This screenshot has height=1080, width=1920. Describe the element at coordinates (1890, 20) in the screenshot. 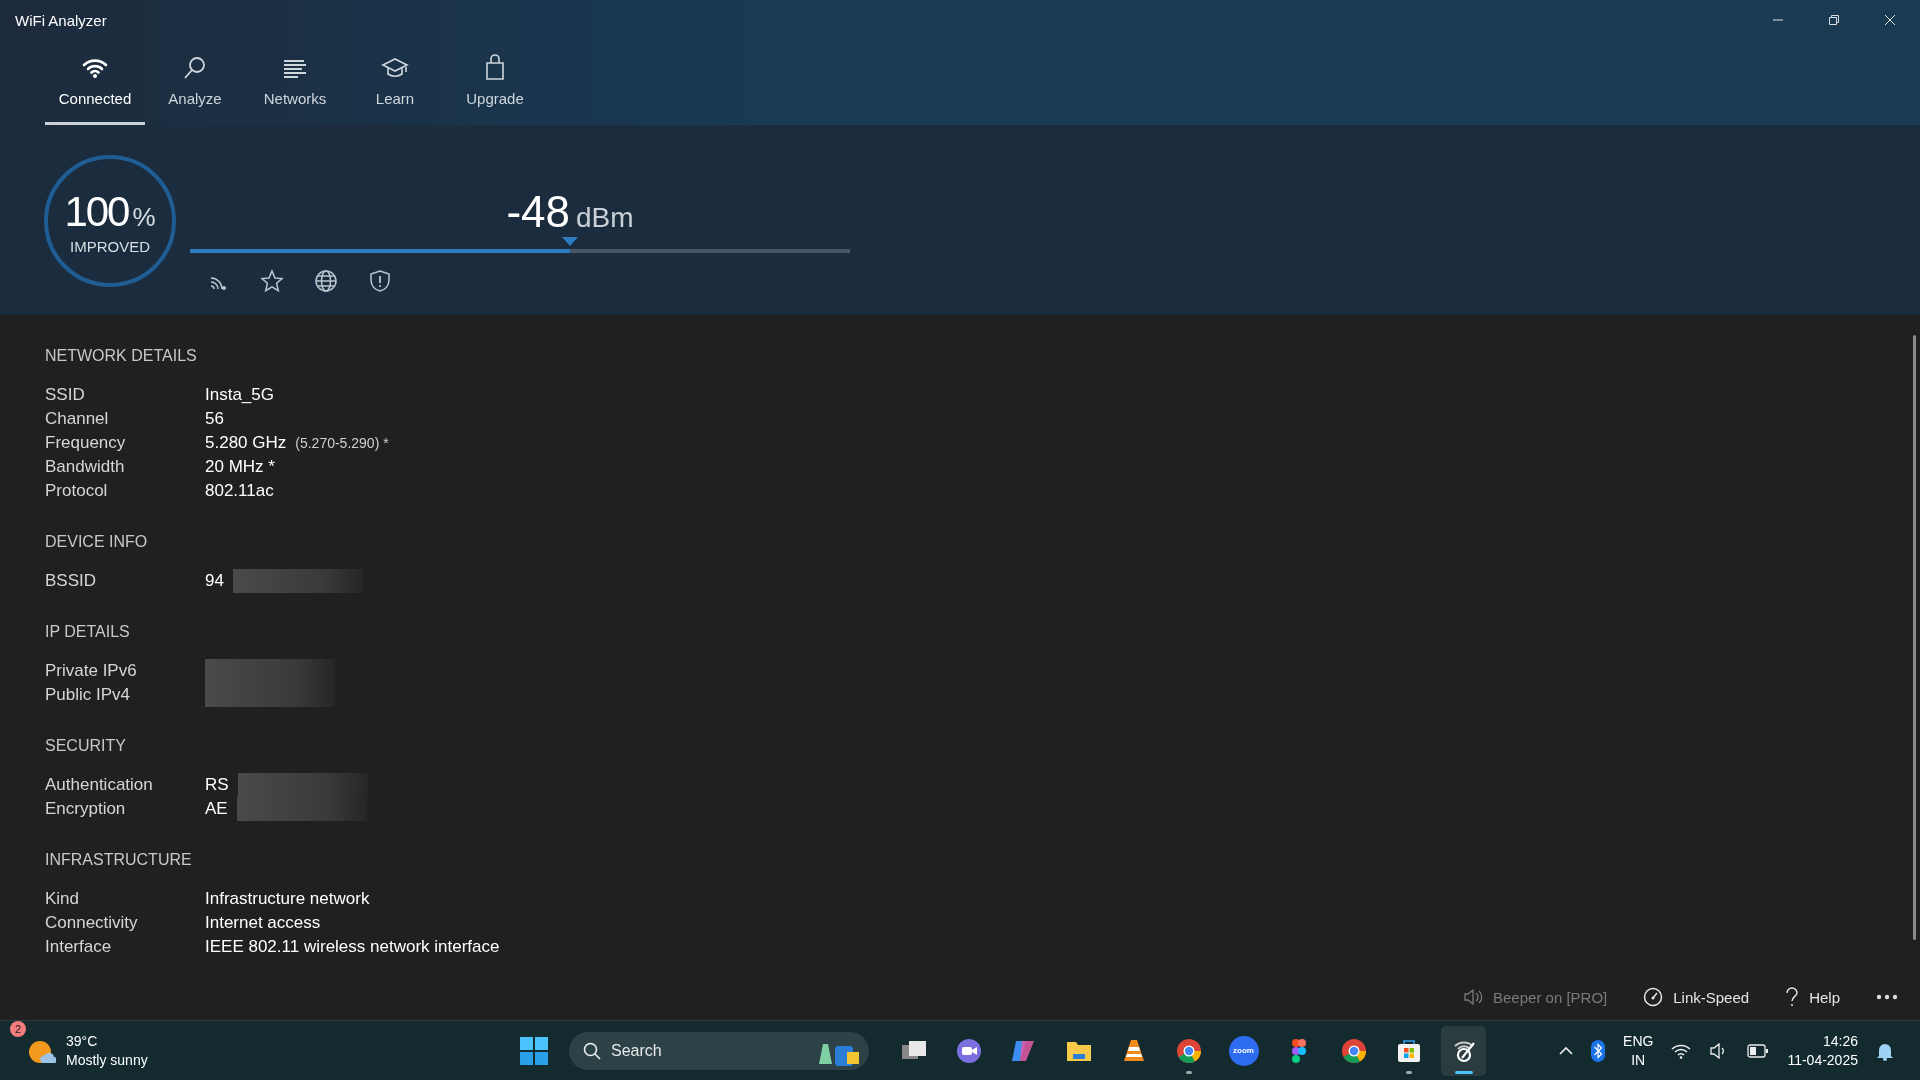

I see `close-icon` at that location.